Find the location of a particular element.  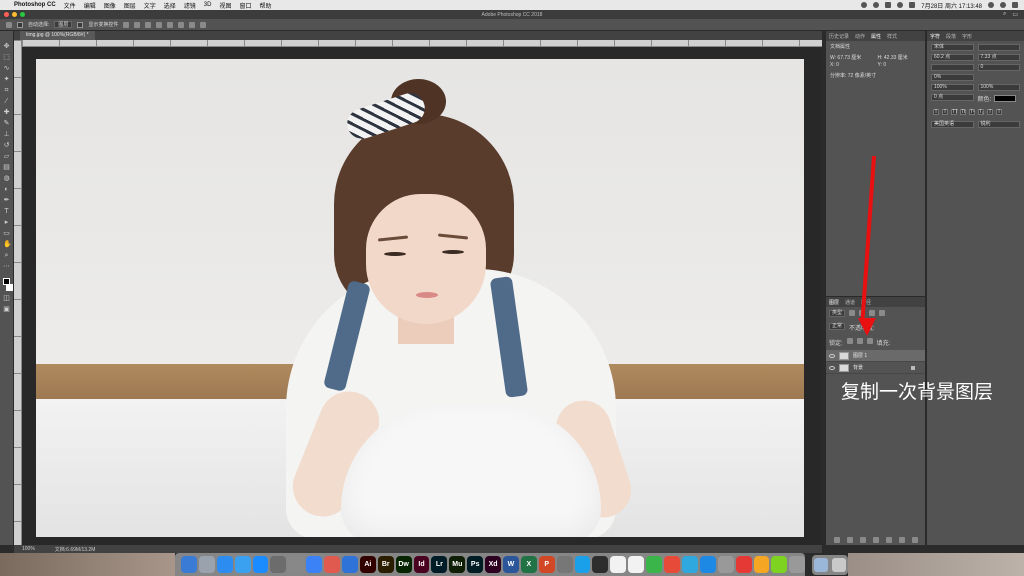

search-icon is located at coordinates (991, 5).